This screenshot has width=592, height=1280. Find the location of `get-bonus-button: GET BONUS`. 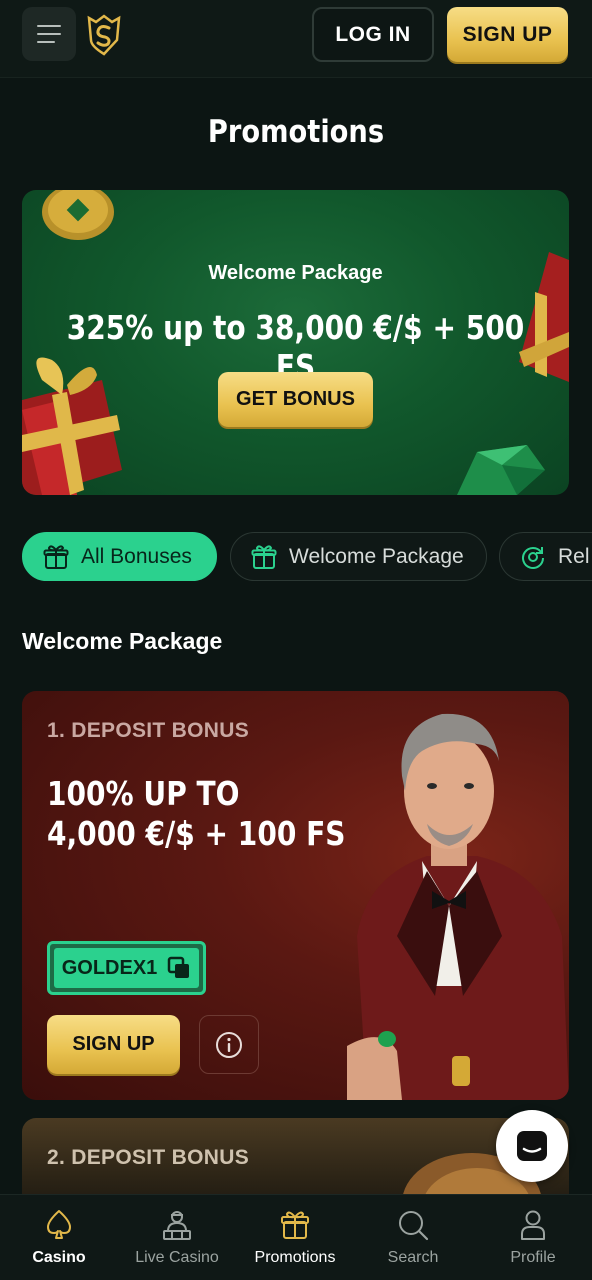

get-bonus-button: GET BONUS is located at coordinates (295, 399).